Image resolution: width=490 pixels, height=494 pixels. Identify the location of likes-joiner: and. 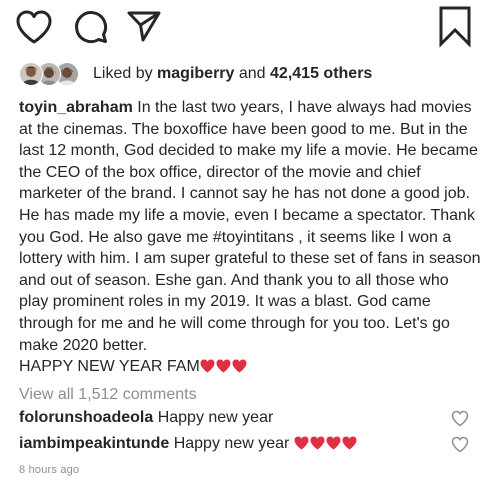
(252, 73).